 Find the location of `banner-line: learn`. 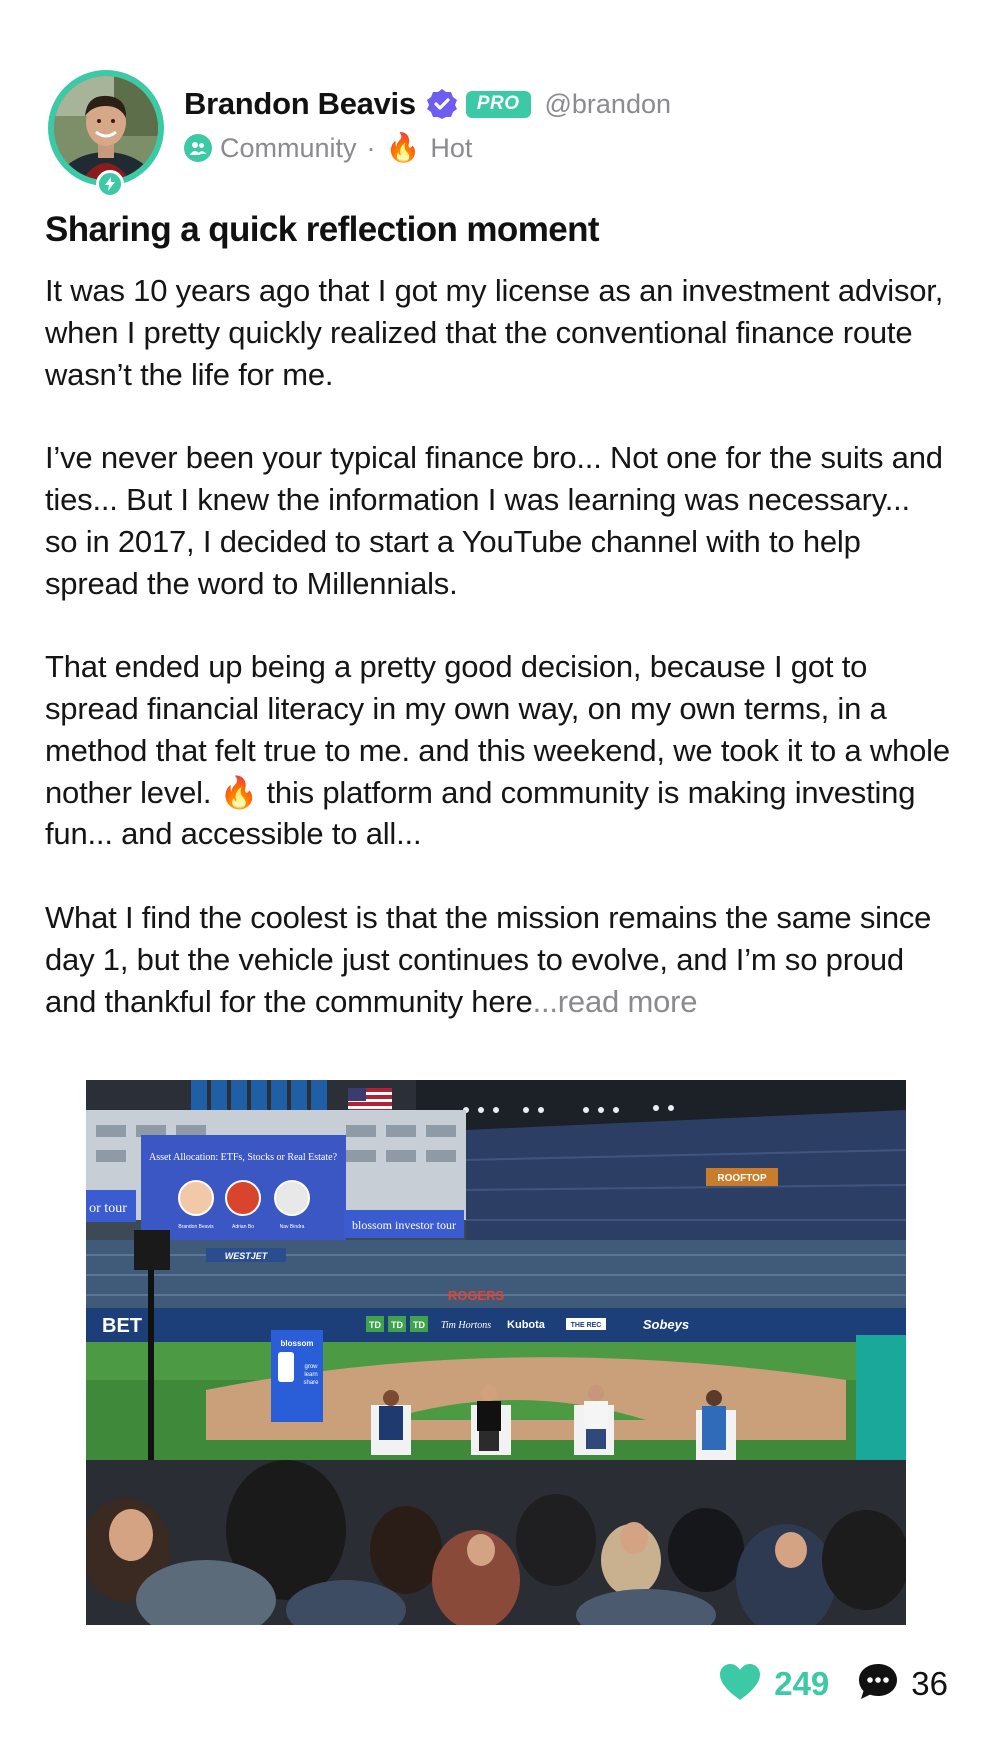

banner-line: learn is located at coordinates (310, 1375).